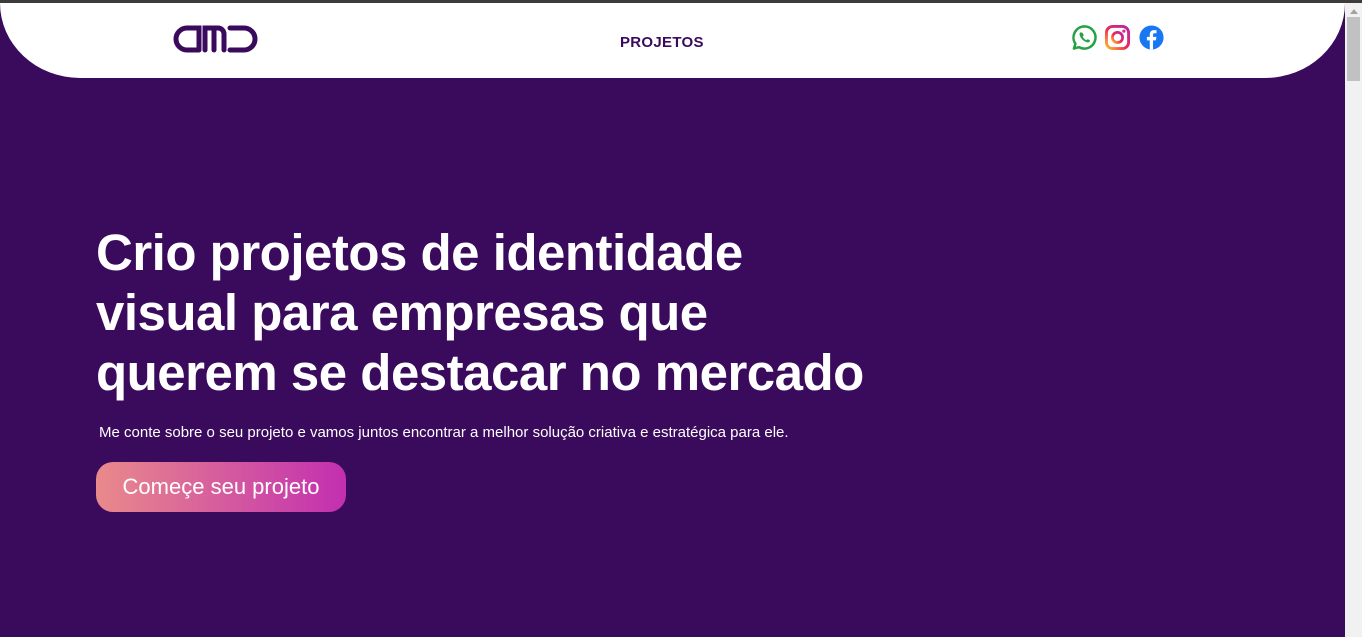  What do you see at coordinates (402, 312) in the screenshot?
I see `hero-title-line-2: visual para empresas que` at bounding box center [402, 312].